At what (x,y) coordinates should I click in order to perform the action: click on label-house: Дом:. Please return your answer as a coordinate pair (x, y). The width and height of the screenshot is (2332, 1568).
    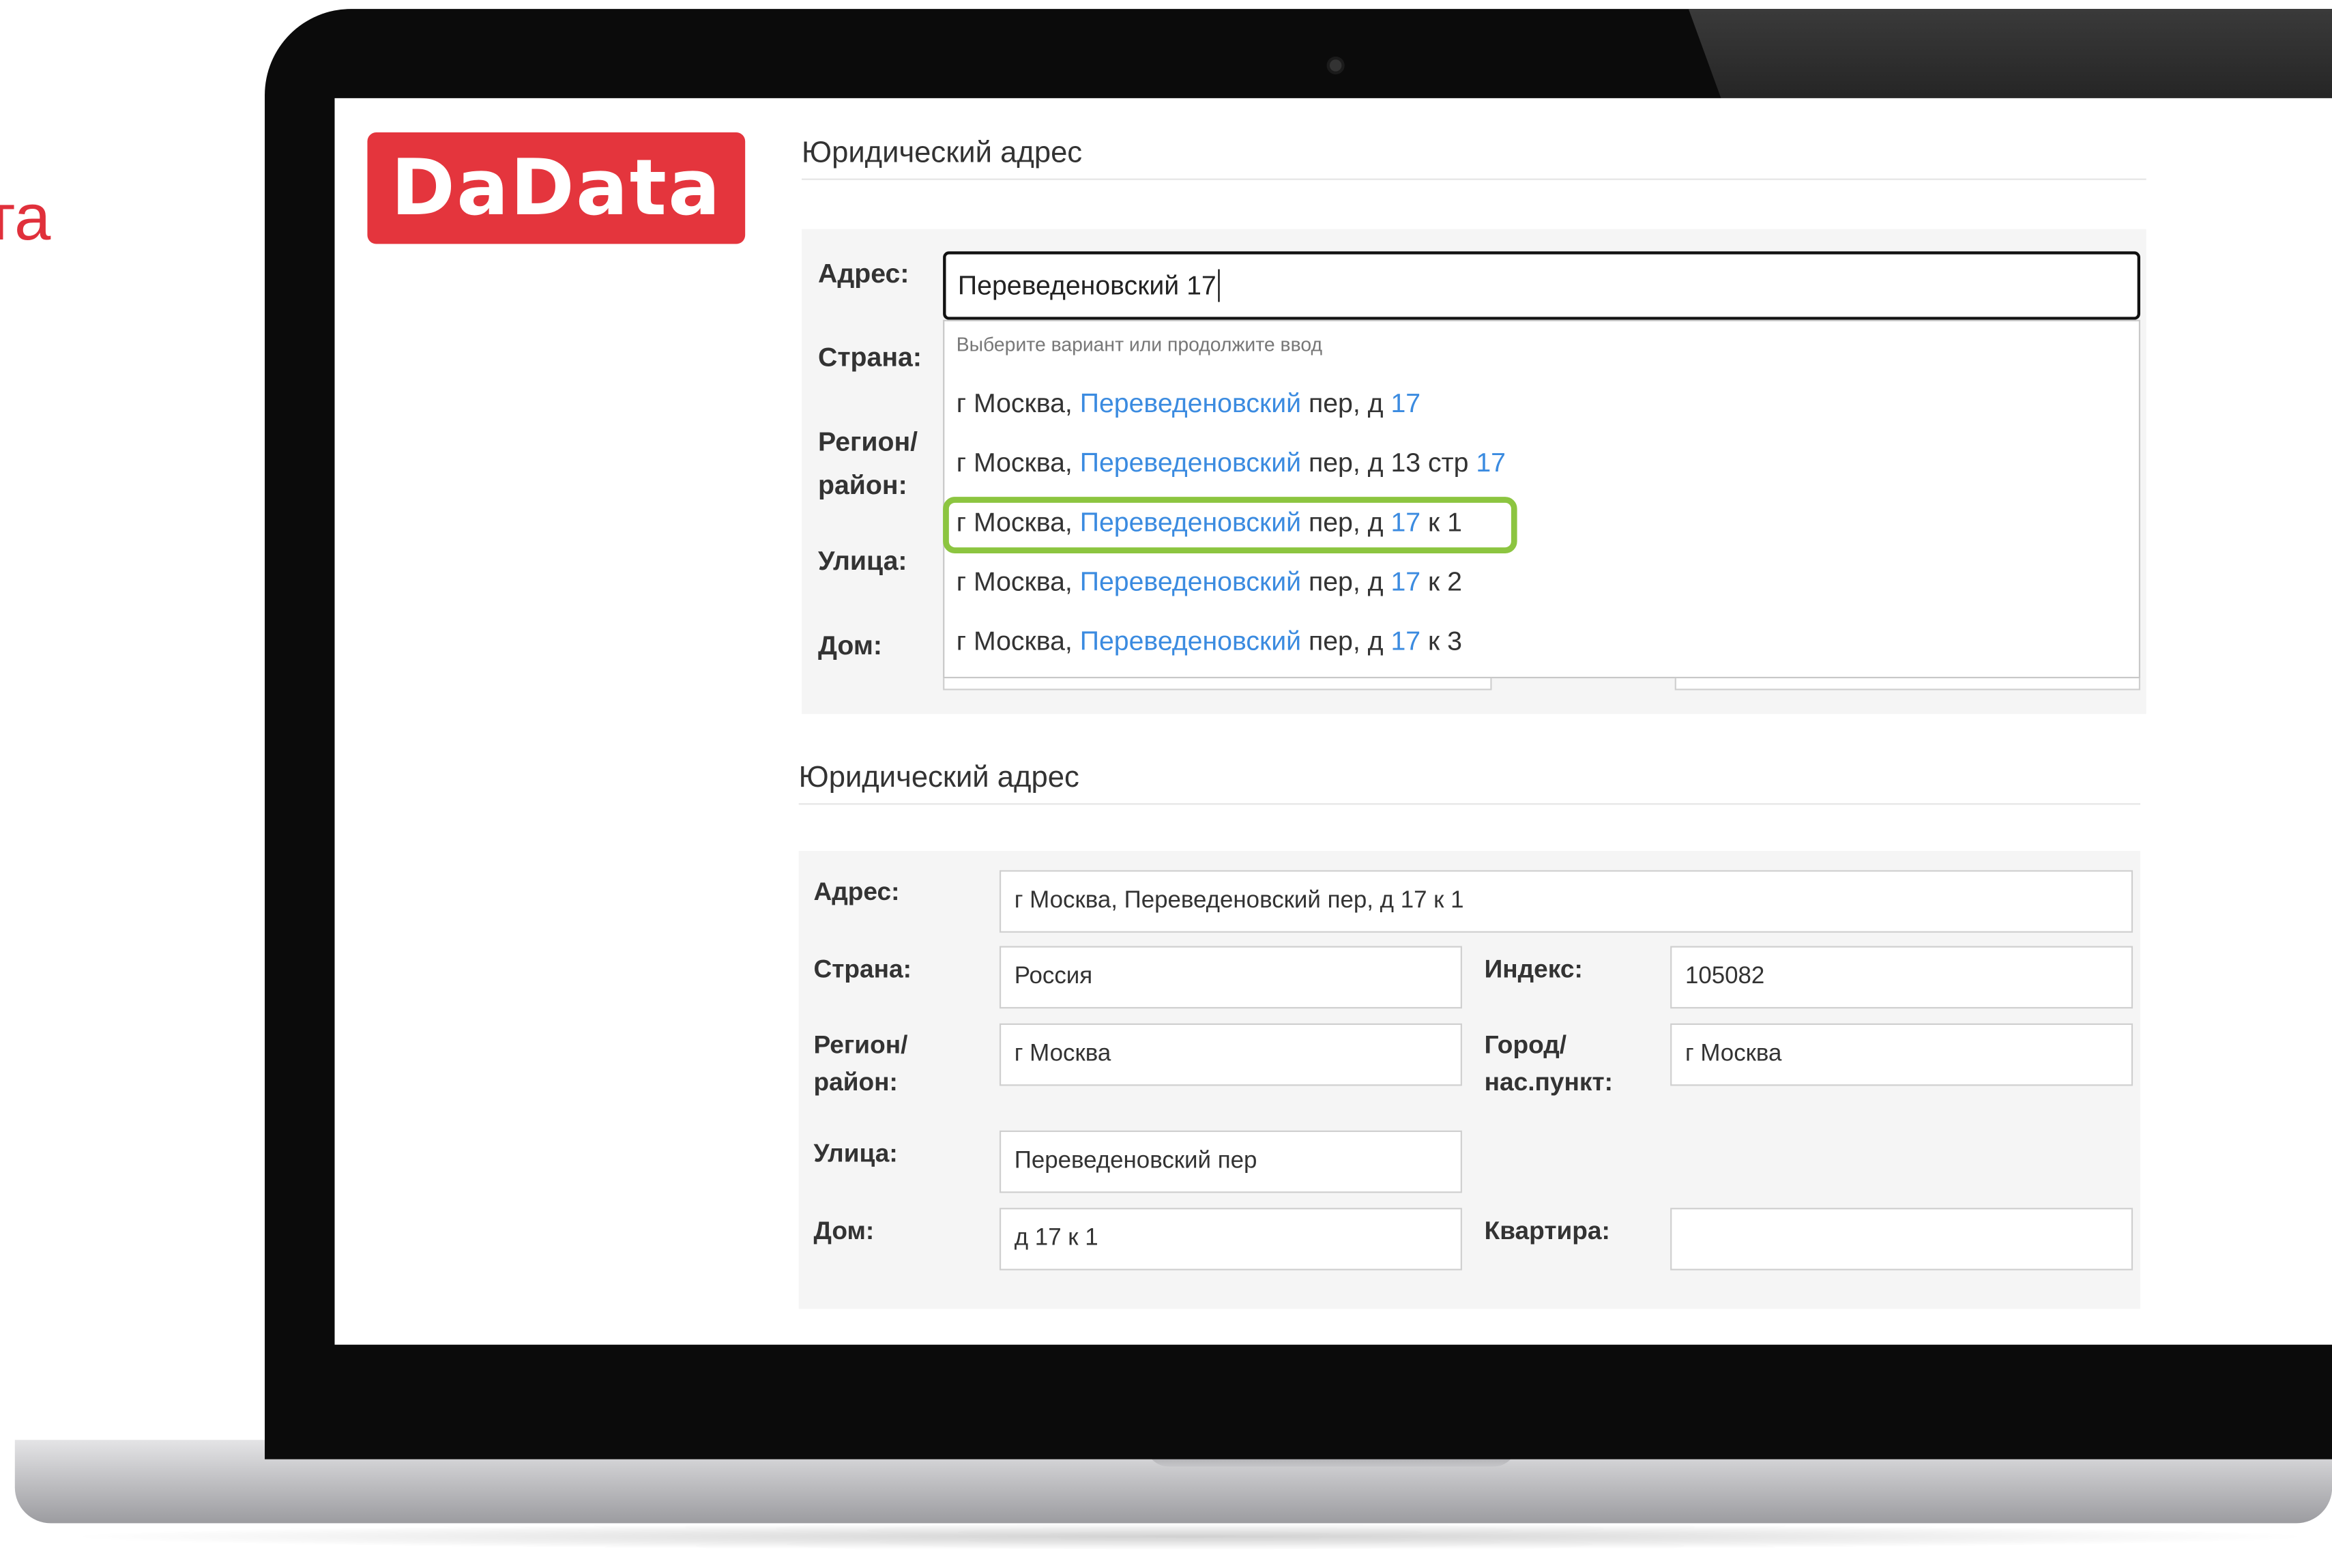
    Looking at the image, I should click on (844, 1232).